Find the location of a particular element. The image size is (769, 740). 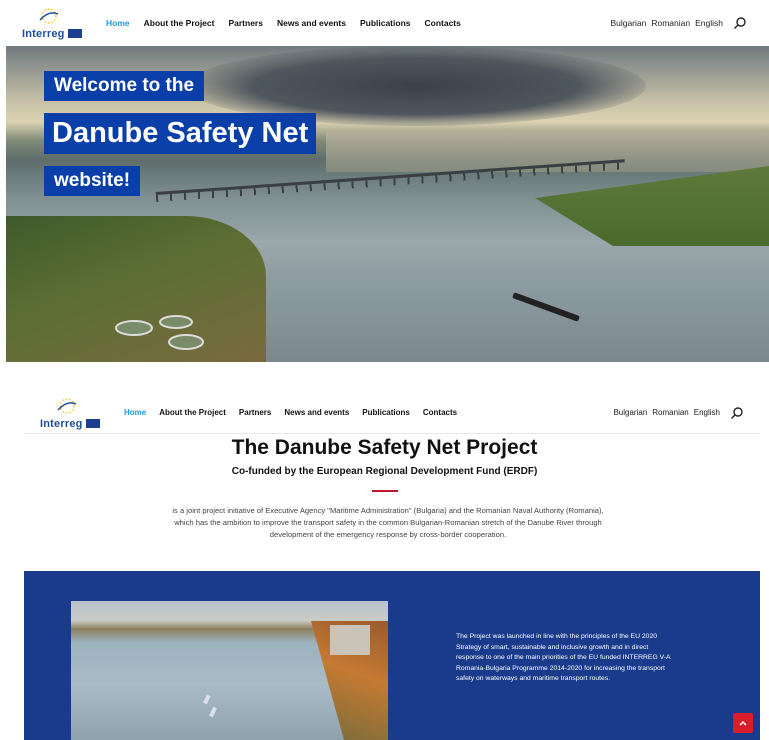

back-to-top-button is located at coordinates (743, 723).